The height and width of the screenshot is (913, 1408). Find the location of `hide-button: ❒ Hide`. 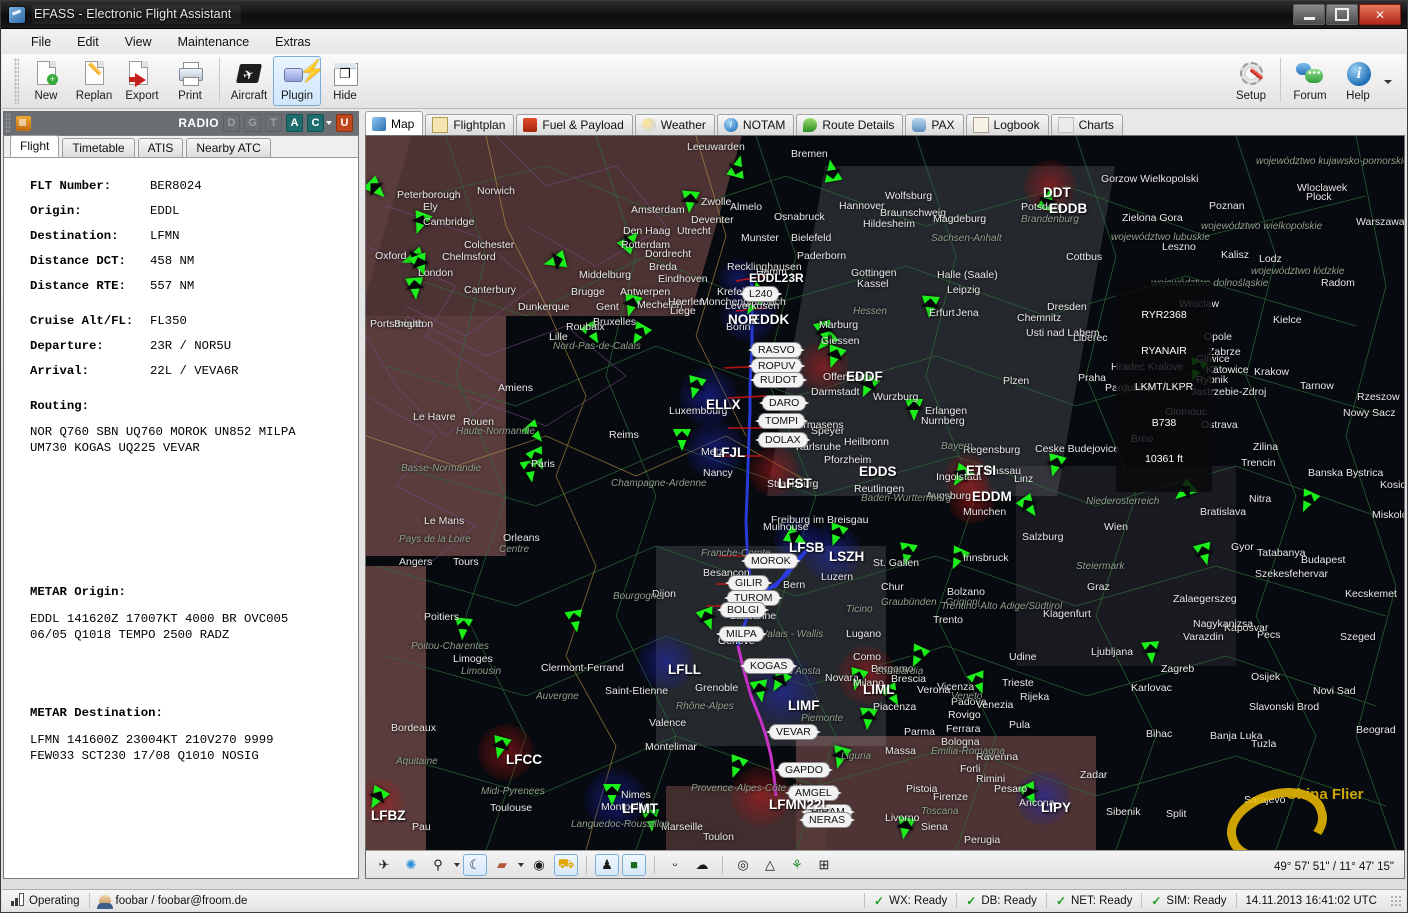

hide-button: ❒ Hide is located at coordinates (345, 81).